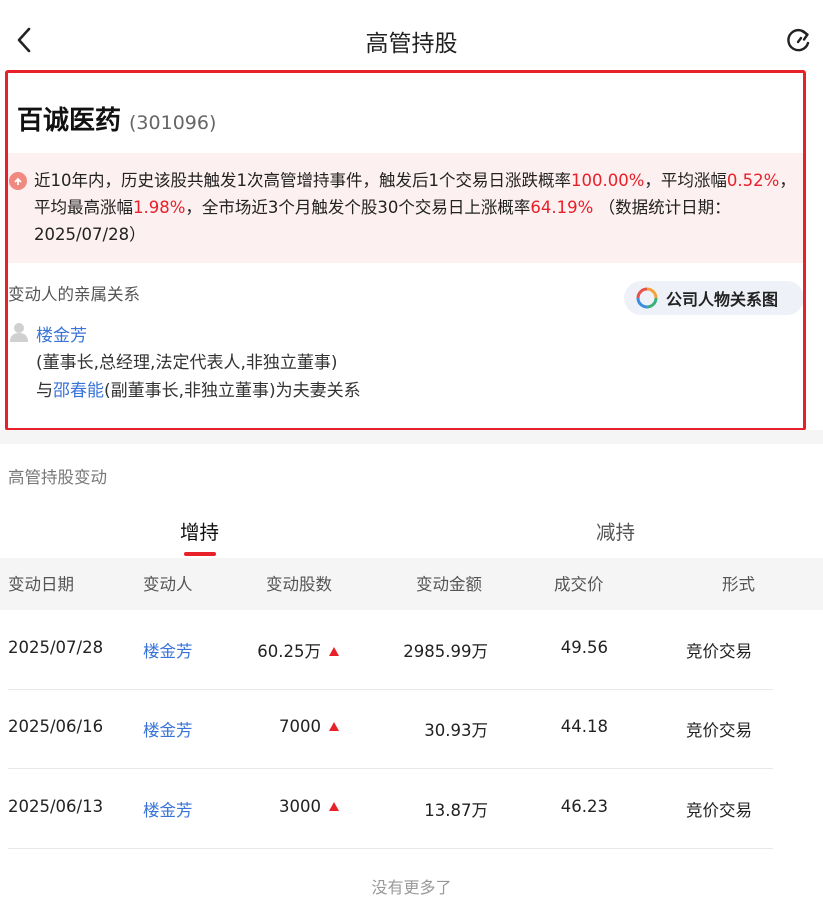 This screenshot has height=913, width=823. I want to click on table-header: 变动日期 变动人 变动股数 变动金额 成交价 形式, so click(411, 584).